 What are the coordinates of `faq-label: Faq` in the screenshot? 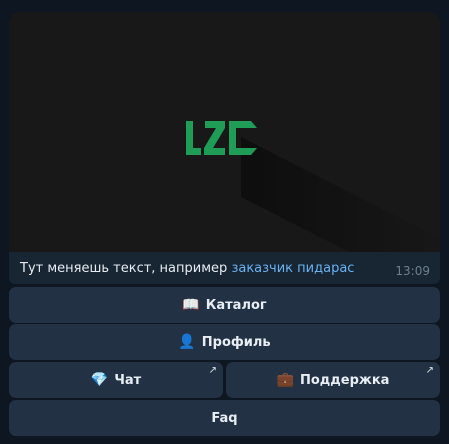 It's located at (224, 418).